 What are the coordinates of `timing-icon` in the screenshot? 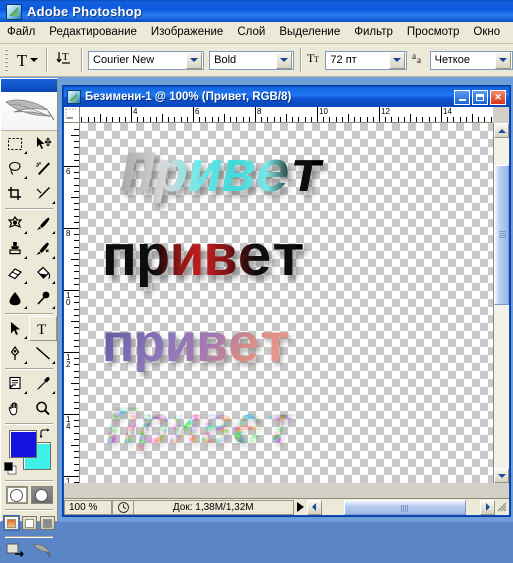 It's located at (123, 507).